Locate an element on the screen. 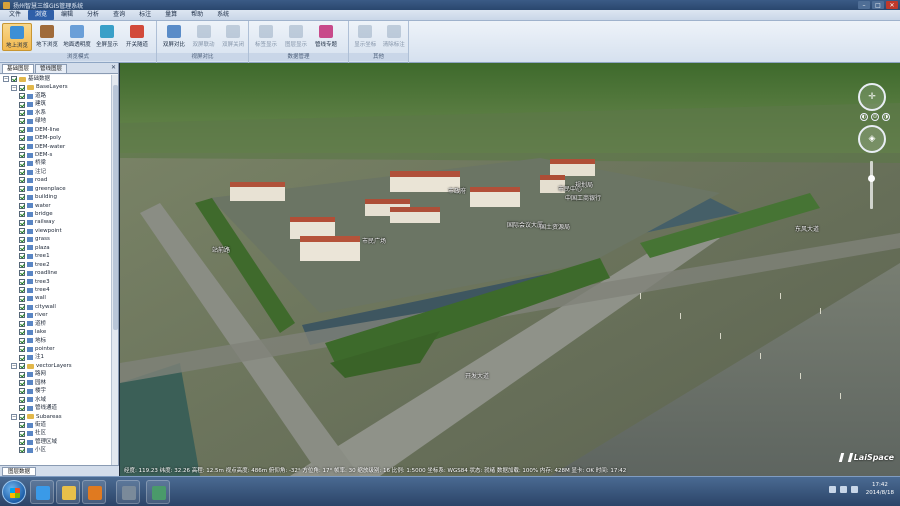  menu-help: 帮助 is located at coordinates (197, 15).